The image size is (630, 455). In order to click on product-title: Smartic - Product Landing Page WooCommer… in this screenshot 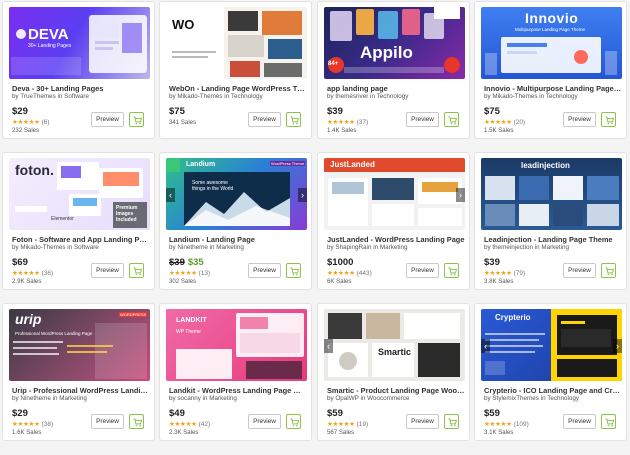, I will do `click(396, 390)`.